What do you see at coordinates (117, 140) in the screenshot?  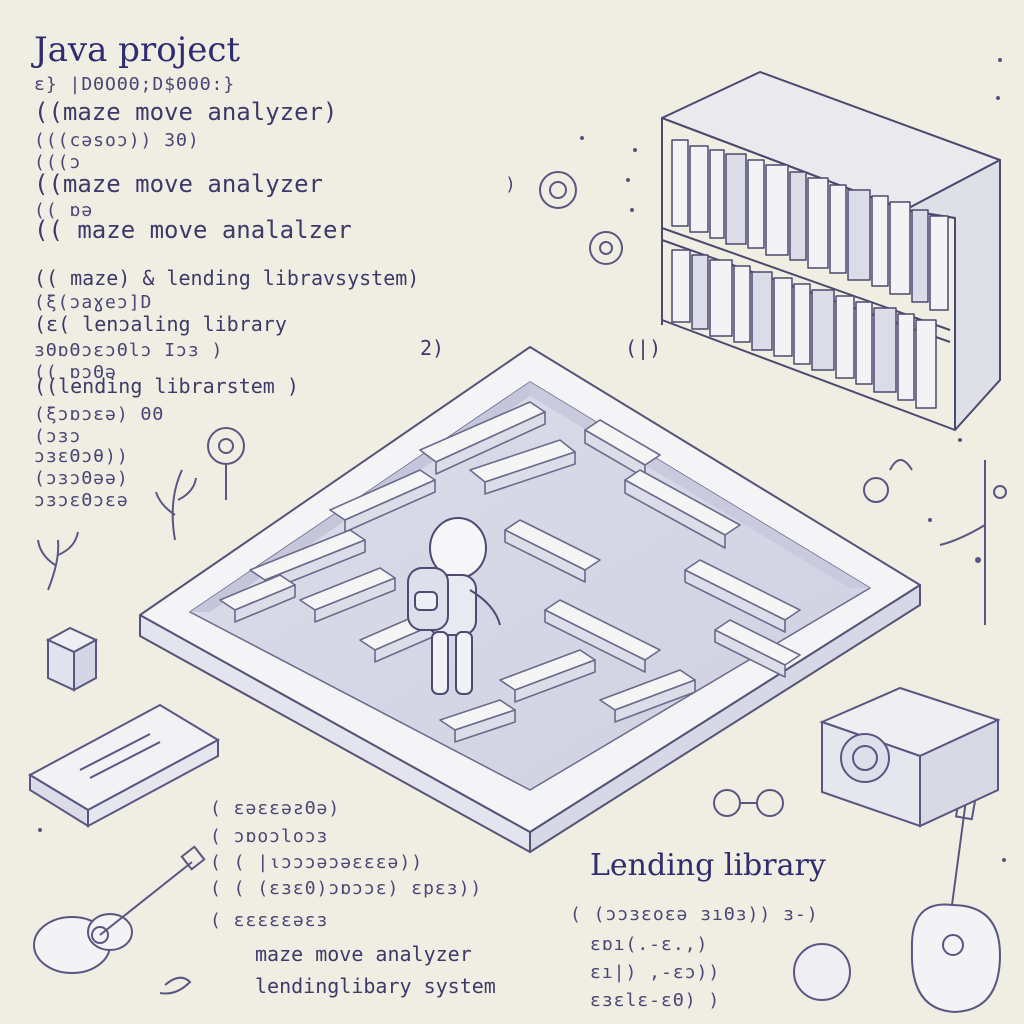 I see `code-line: (((cəsoɔ)) 3Θ)` at bounding box center [117, 140].